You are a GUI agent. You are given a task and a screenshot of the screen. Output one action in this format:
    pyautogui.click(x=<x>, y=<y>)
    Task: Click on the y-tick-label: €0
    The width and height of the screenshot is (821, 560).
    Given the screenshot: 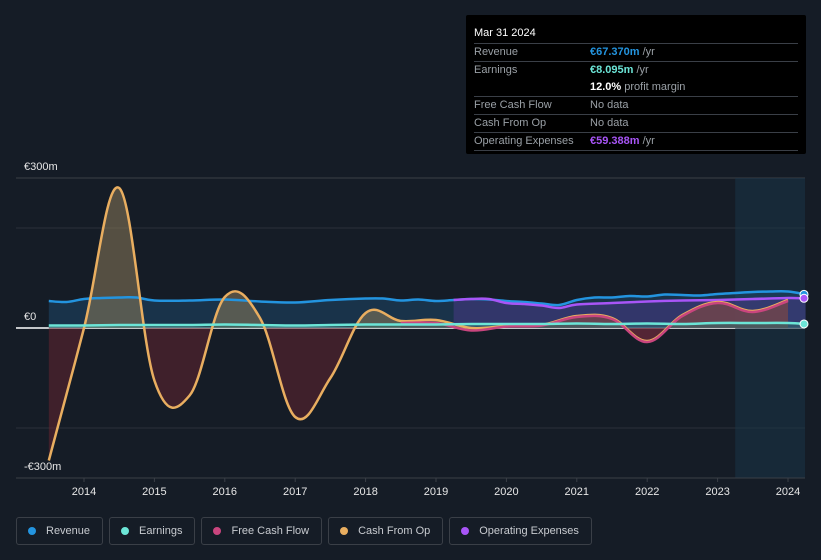 What is the action you would take?
    pyautogui.click(x=30, y=317)
    